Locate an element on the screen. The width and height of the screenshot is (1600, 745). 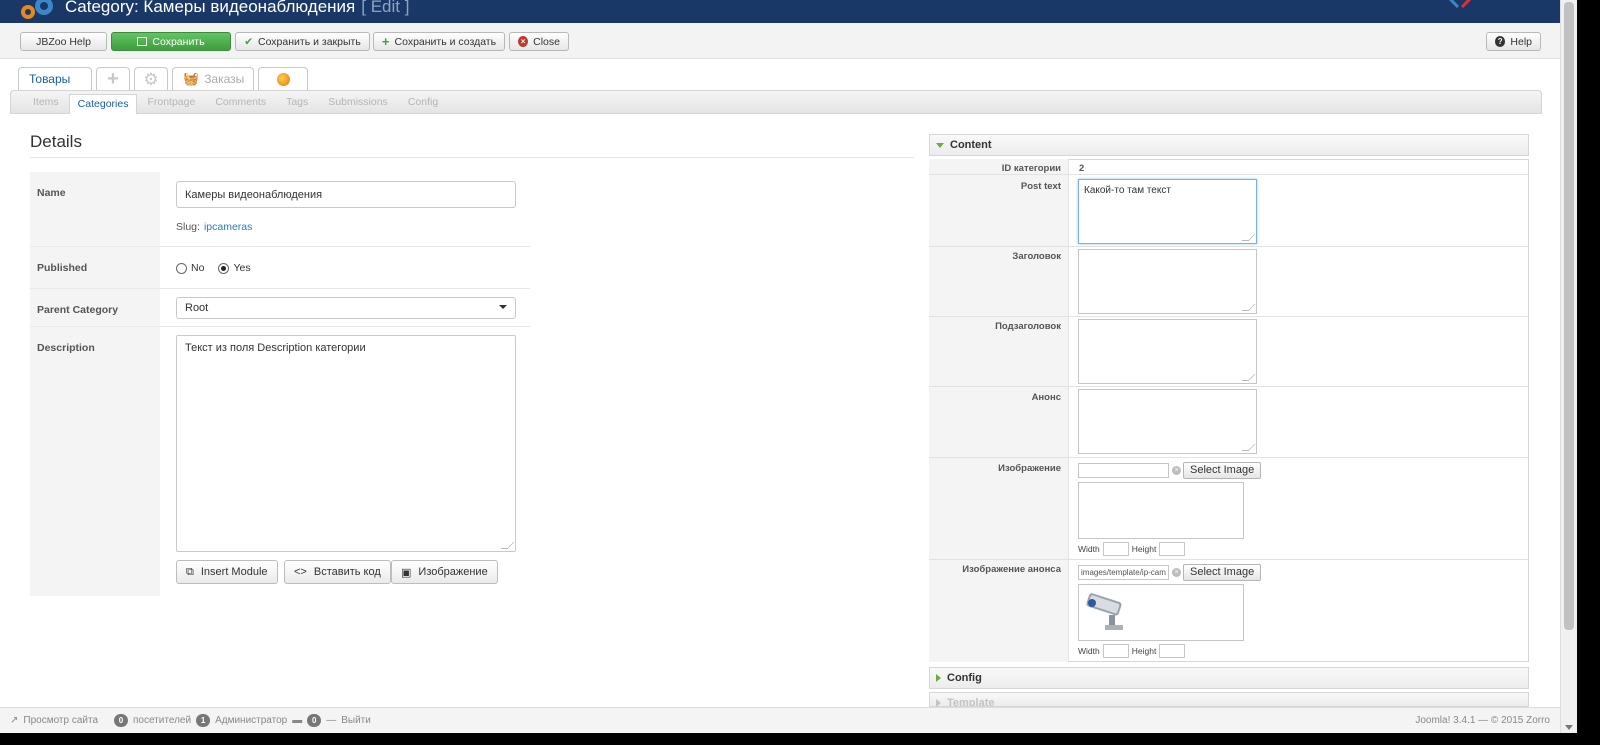
jbzoo-icon is located at coordinates (283, 79).